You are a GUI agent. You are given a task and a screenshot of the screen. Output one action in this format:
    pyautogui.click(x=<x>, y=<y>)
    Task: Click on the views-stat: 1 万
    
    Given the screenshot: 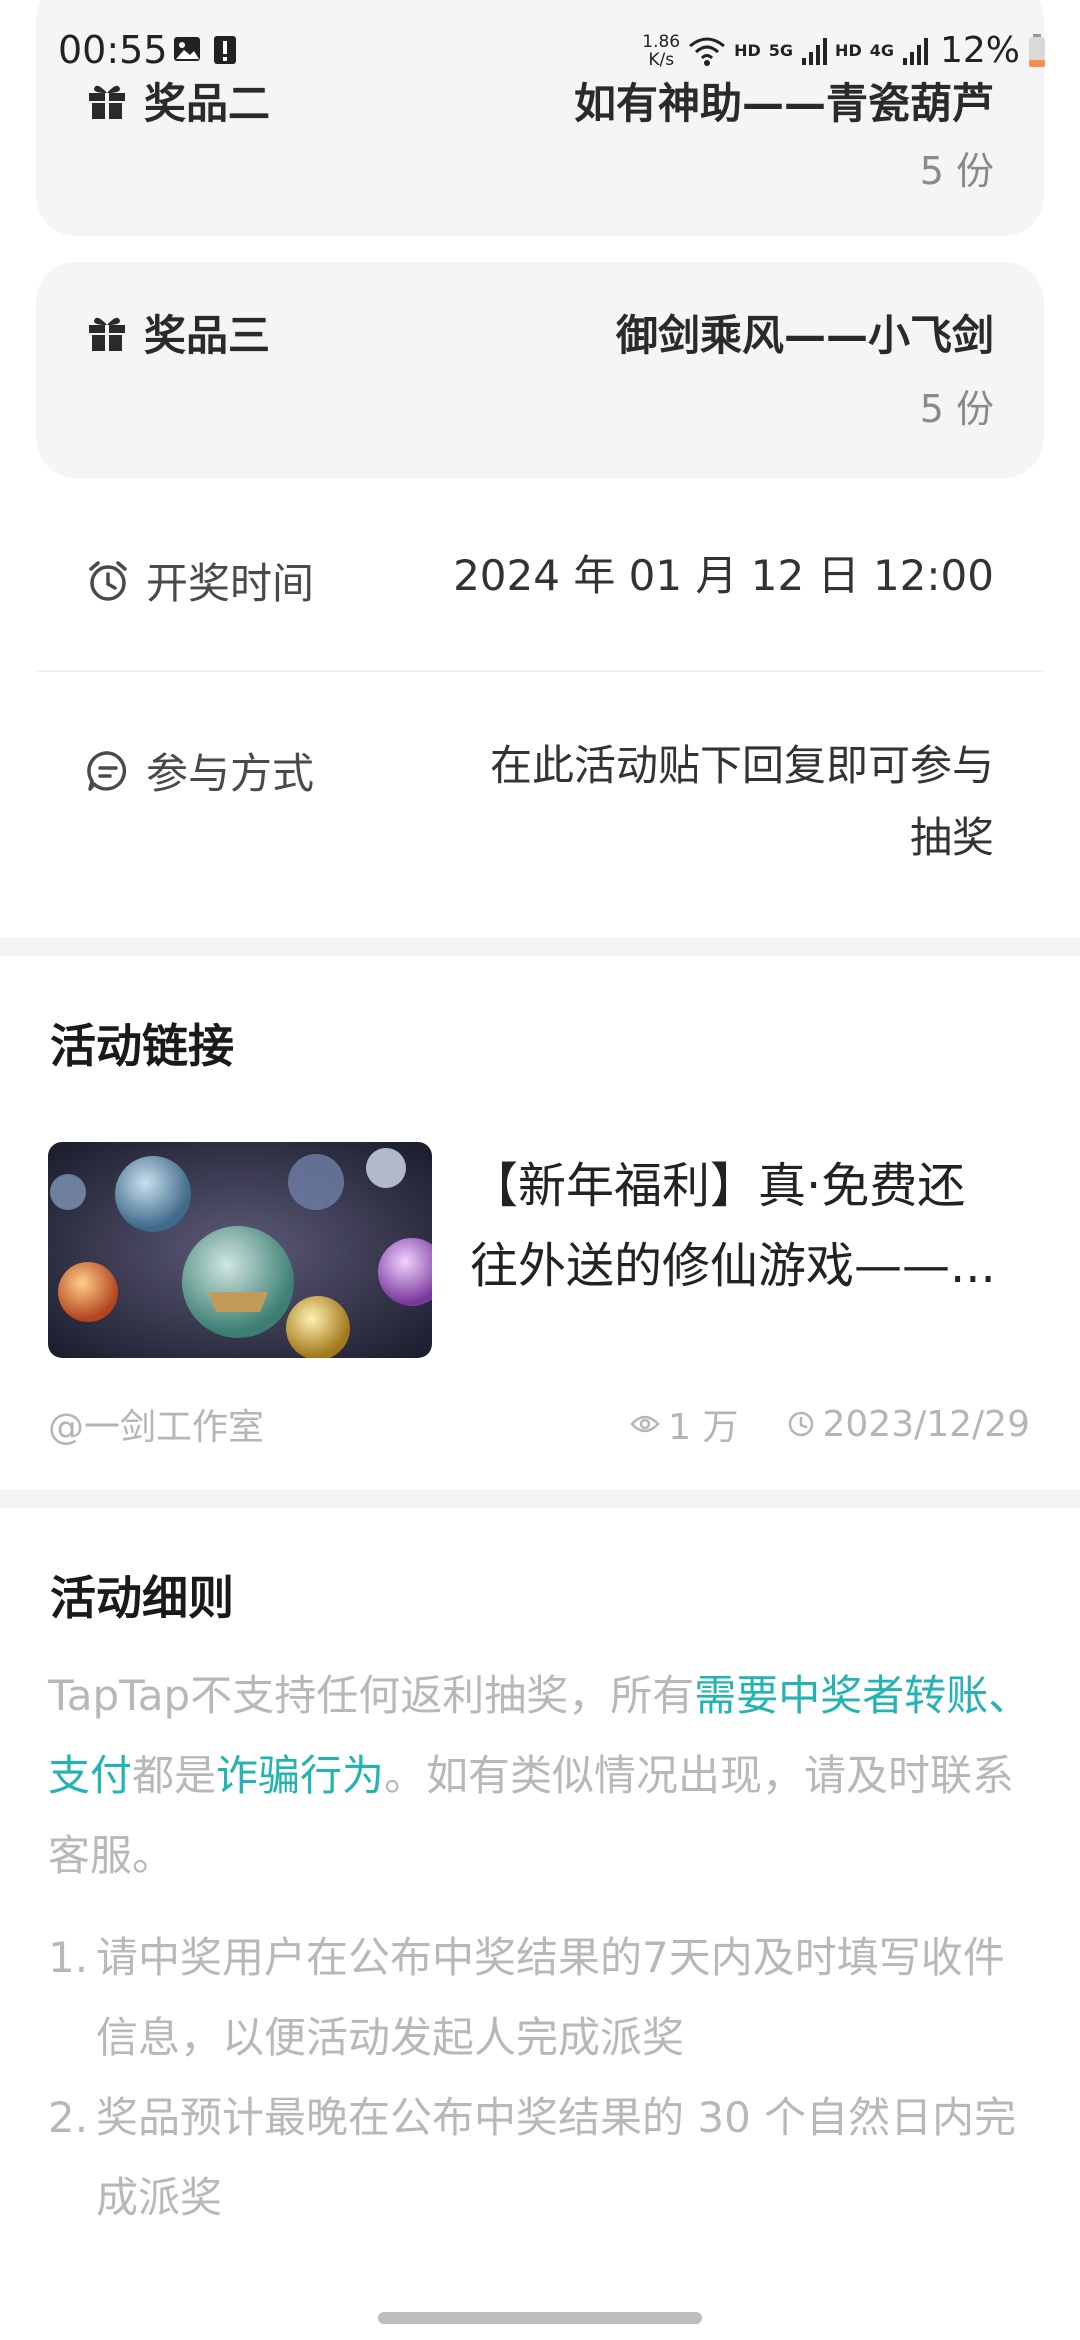 What is the action you would take?
    pyautogui.click(x=684, y=1424)
    